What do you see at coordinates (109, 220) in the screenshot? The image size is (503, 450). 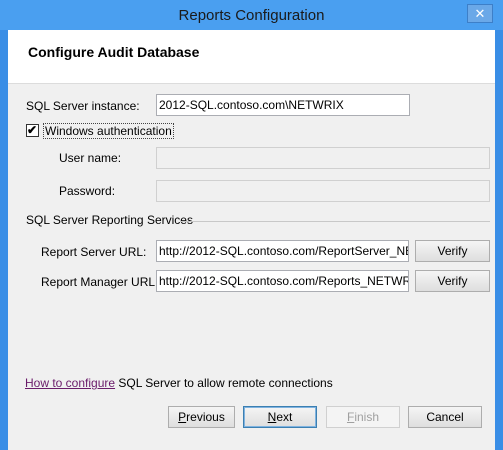 I see `ssrs-group-label: SQL Server Reporting Services` at bounding box center [109, 220].